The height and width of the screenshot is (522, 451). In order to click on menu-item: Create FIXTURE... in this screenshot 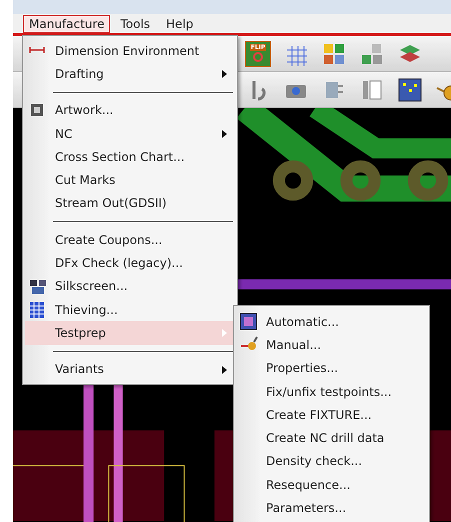, I will do `click(331, 414)`.